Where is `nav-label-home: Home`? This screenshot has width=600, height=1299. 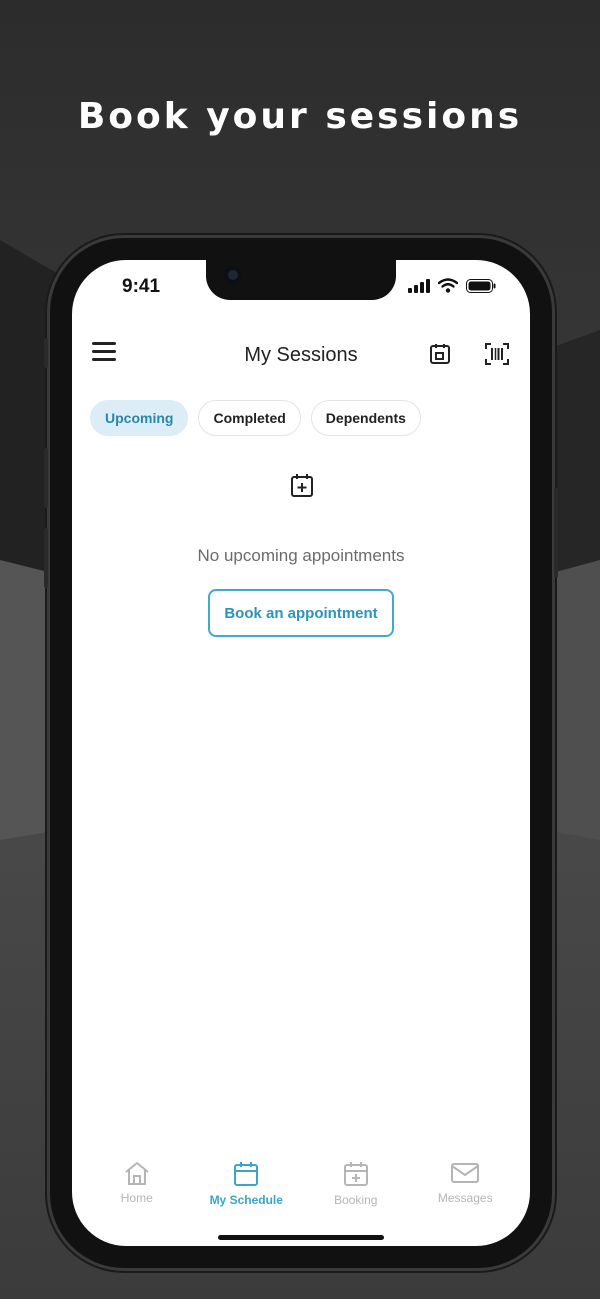 nav-label-home: Home is located at coordinates (136, 1198).